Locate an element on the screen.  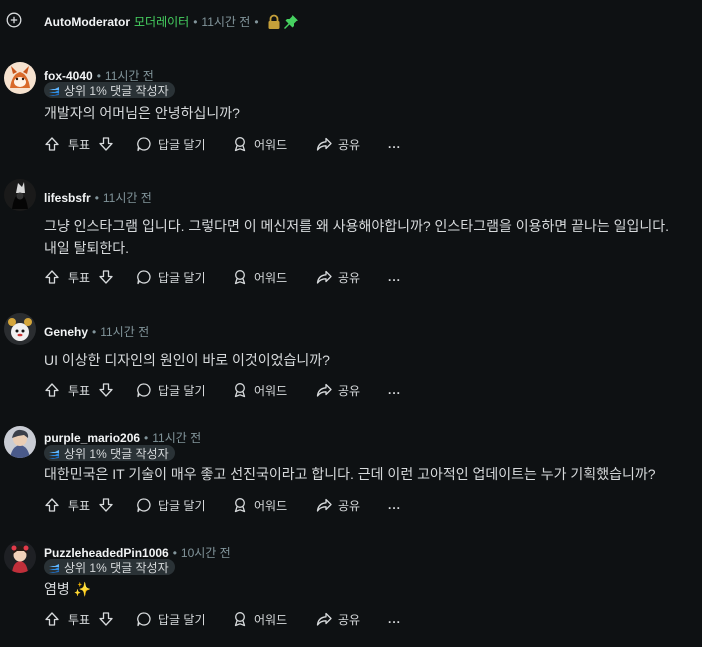
pin-icon is located at coordinates (291, 22).